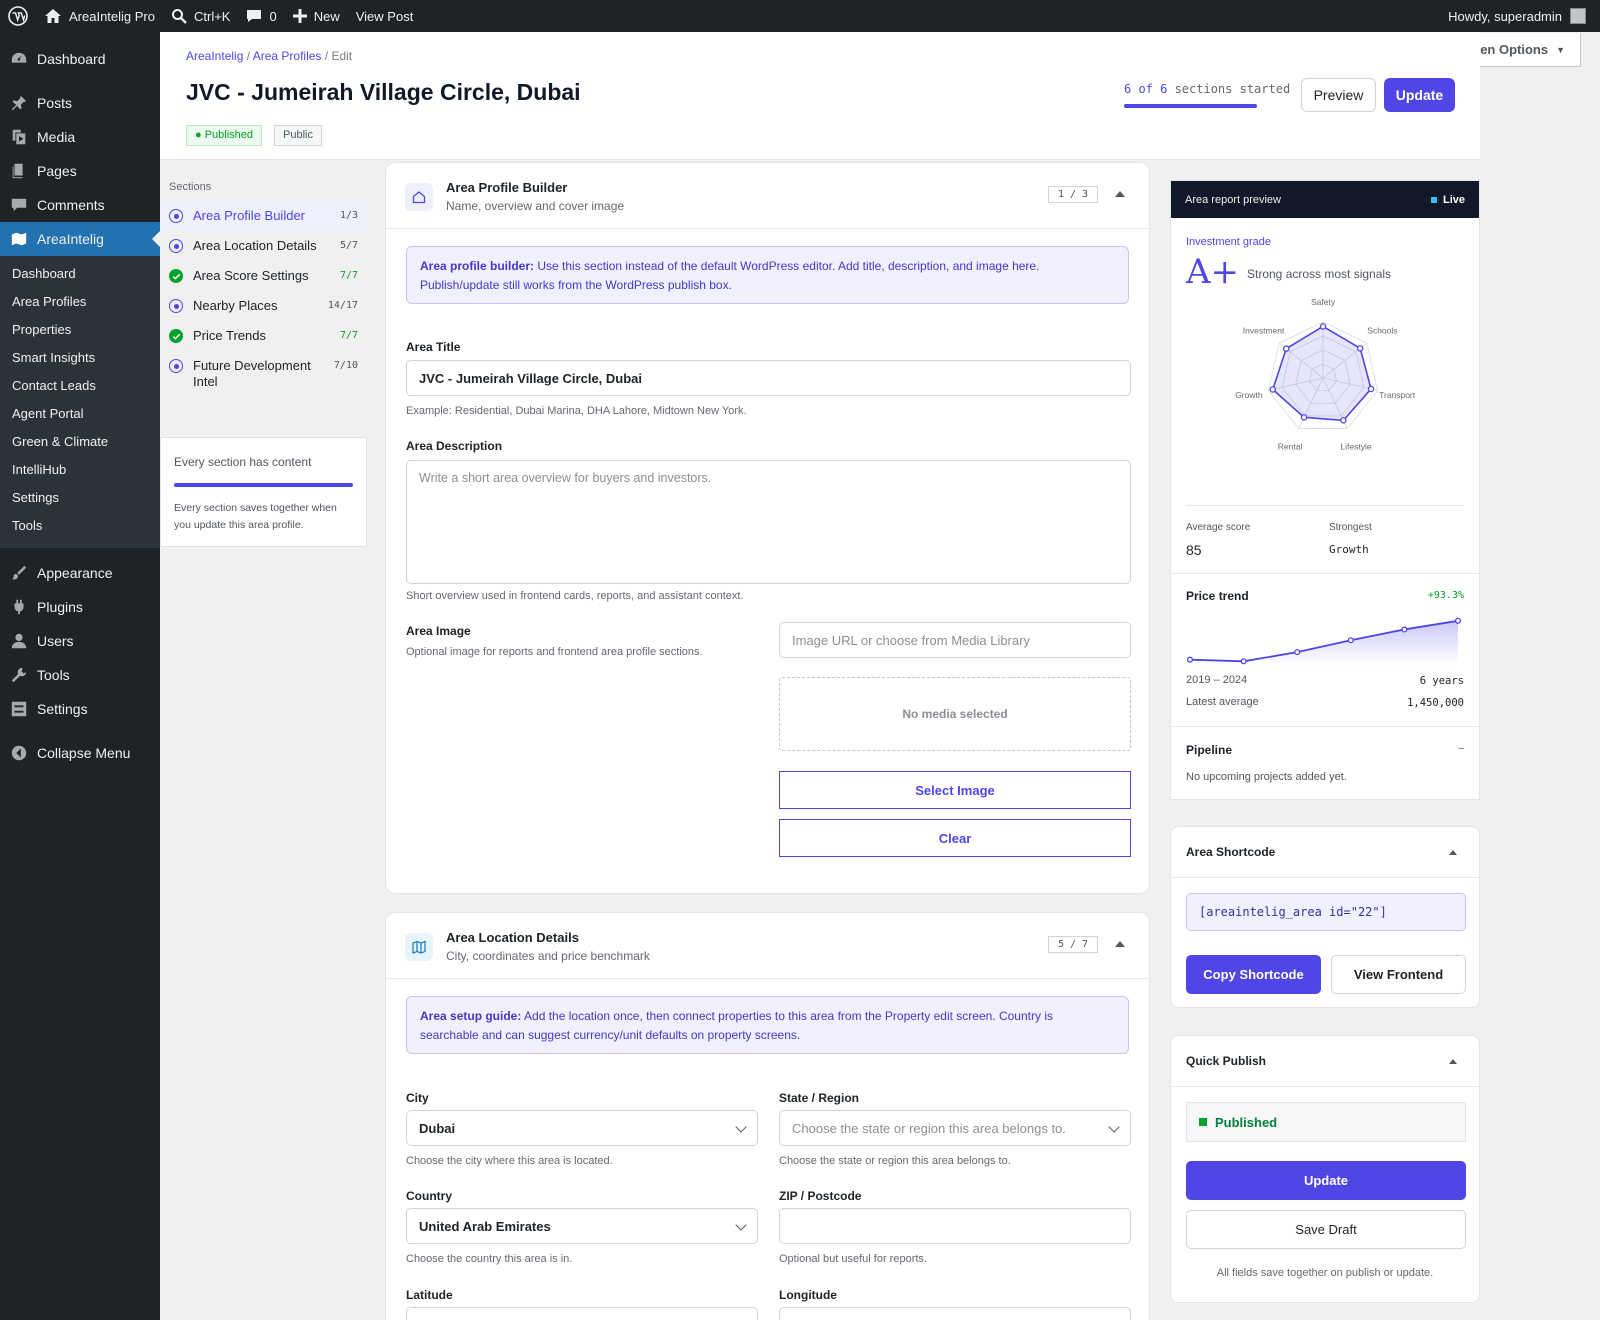 The image size is (1600, 1320). I want to click on radar-axis-label: Growth, so click(1249, 395).